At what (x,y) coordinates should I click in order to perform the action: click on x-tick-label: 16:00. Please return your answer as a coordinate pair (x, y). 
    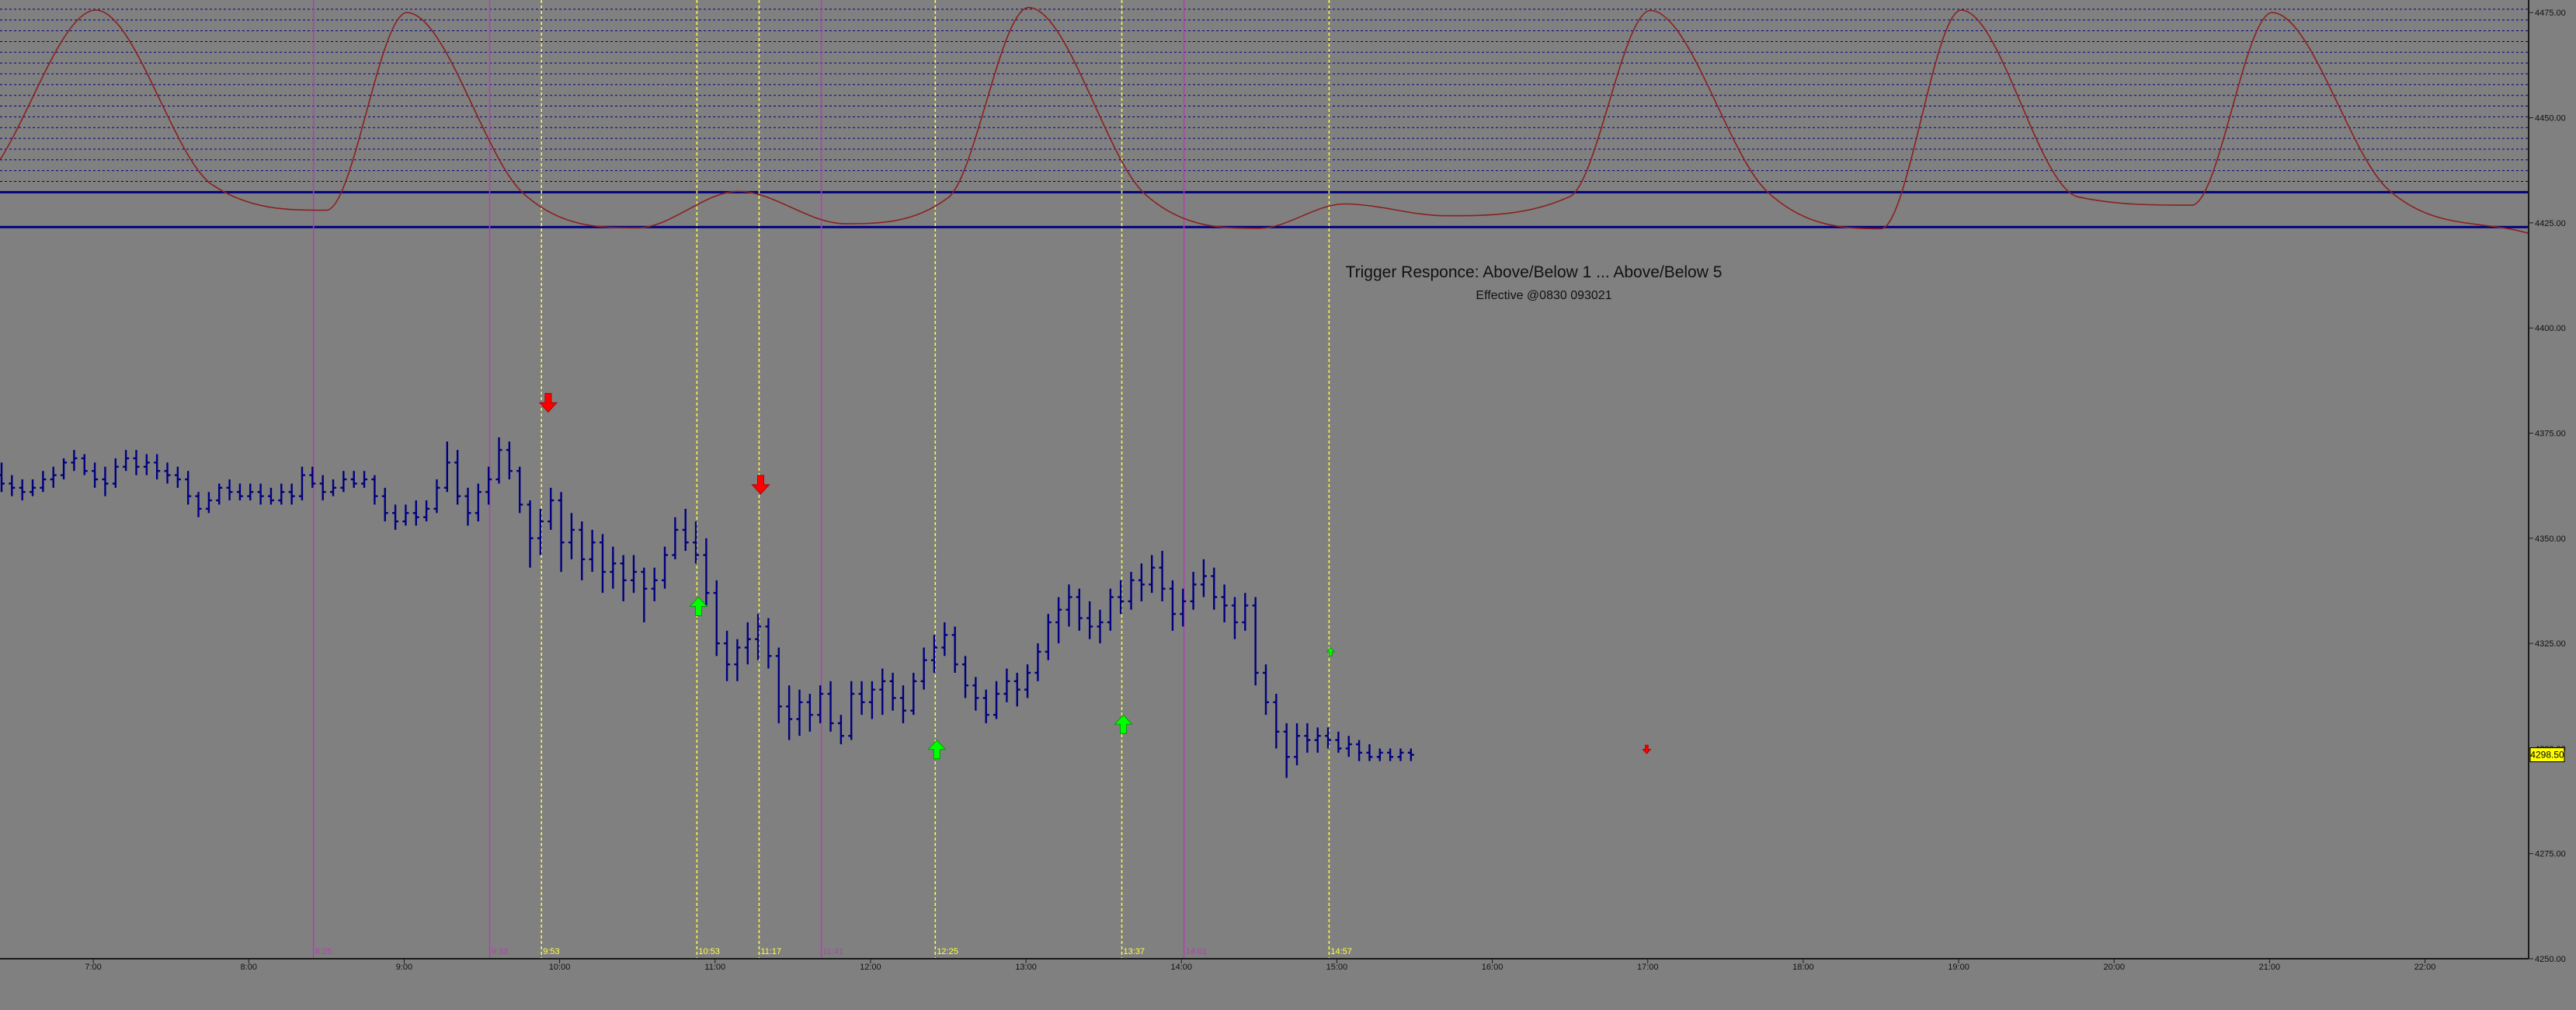
    Looking at the image, I should click on (1493, 968).